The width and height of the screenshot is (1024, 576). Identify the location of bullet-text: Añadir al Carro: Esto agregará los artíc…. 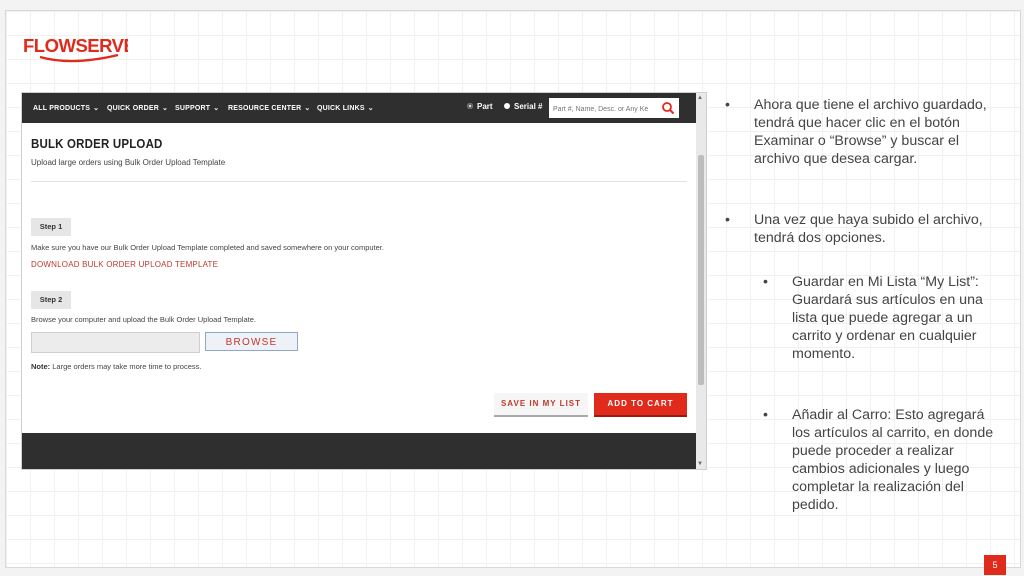
(893, 460).